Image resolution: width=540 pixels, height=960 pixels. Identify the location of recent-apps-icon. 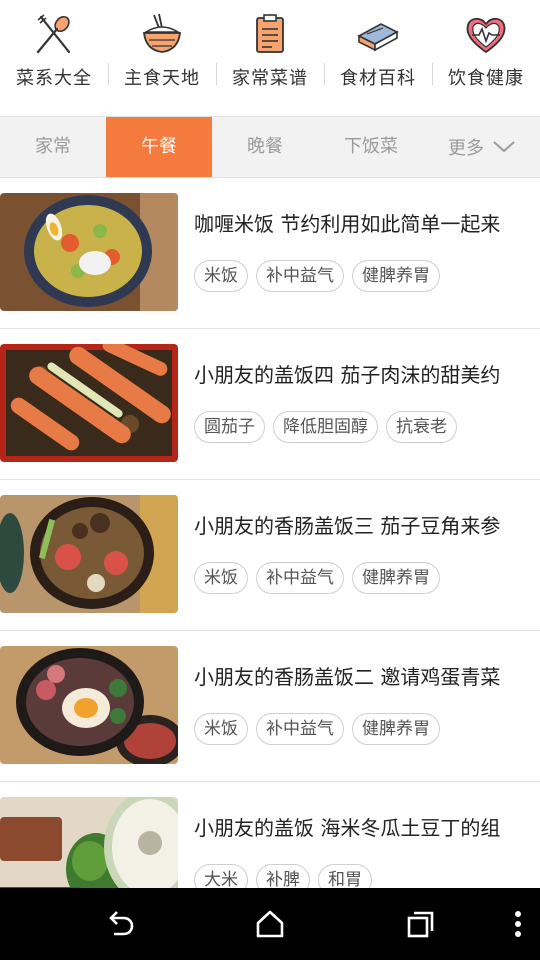
(420, 924).